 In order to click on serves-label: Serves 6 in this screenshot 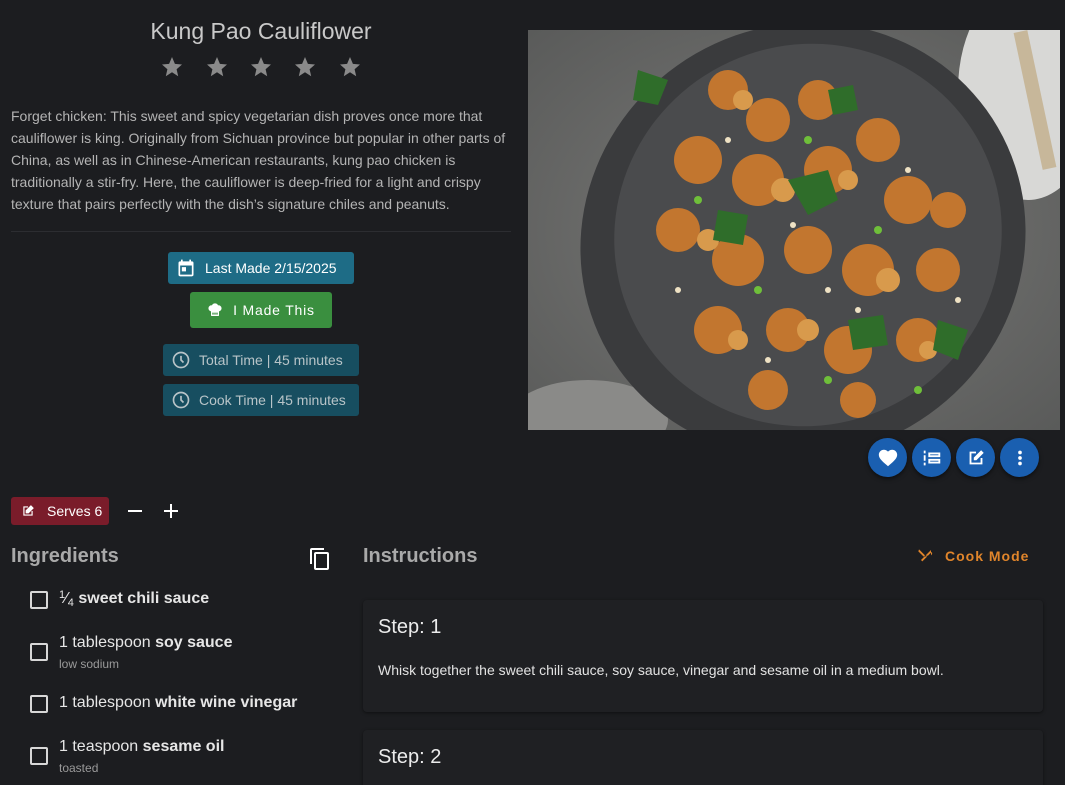, I will do `click(75, 511)`.